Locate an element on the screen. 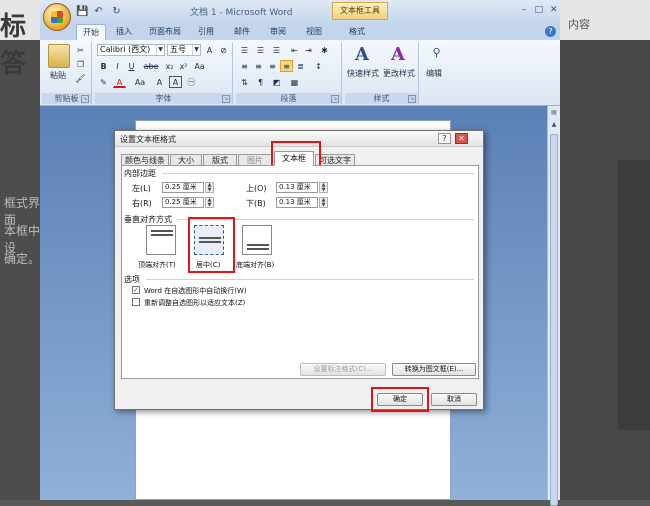 The image size is (650, 506). maximize-button: □ is located at coordinates (539, 10).